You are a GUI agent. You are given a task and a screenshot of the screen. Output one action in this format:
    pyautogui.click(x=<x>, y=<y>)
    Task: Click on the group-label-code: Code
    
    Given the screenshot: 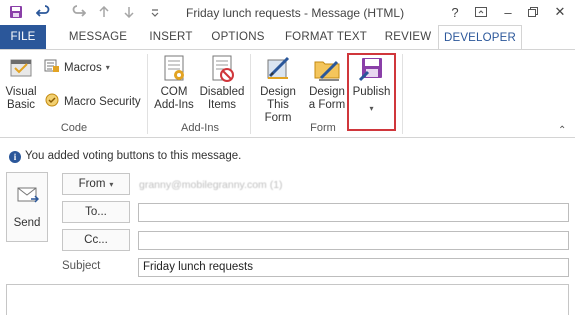 What is the action you would take?
    pyautogui.click(x=74, y=128)
    